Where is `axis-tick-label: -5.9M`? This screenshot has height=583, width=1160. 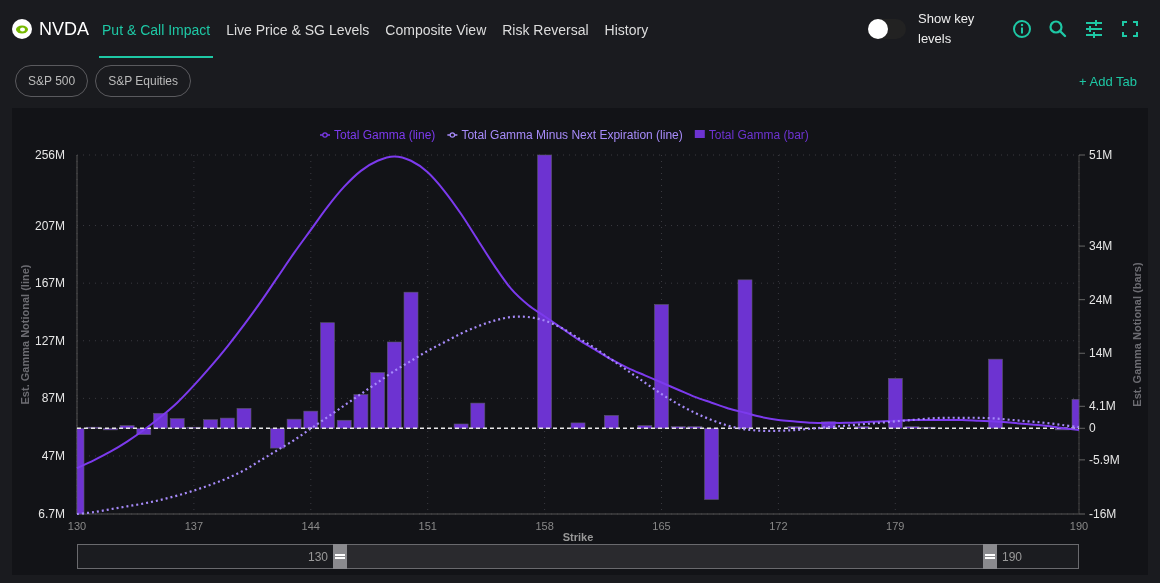 axis-tick-label: -5.9M is located at coordinates (1104, 459).